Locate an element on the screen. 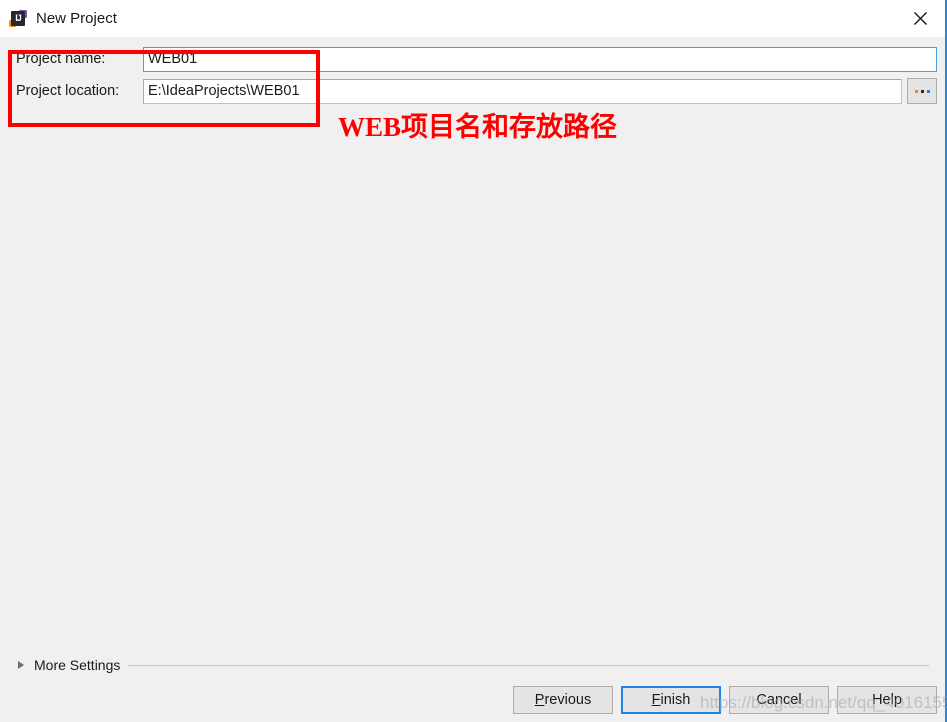  more-settings-toggle: More Settings is located at coordinates (472, 665).